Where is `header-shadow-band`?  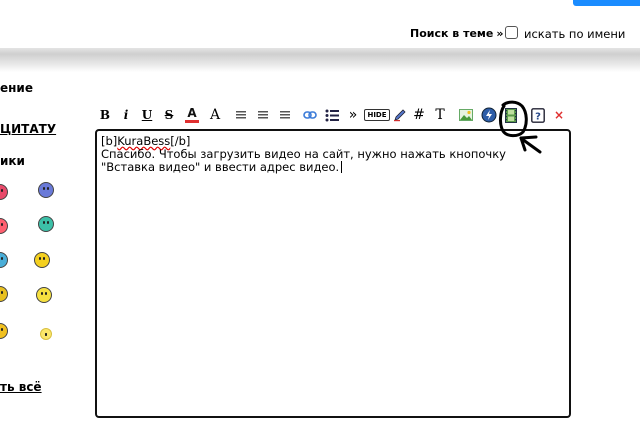
header-shadow-band is located at coordinates (320, 60).